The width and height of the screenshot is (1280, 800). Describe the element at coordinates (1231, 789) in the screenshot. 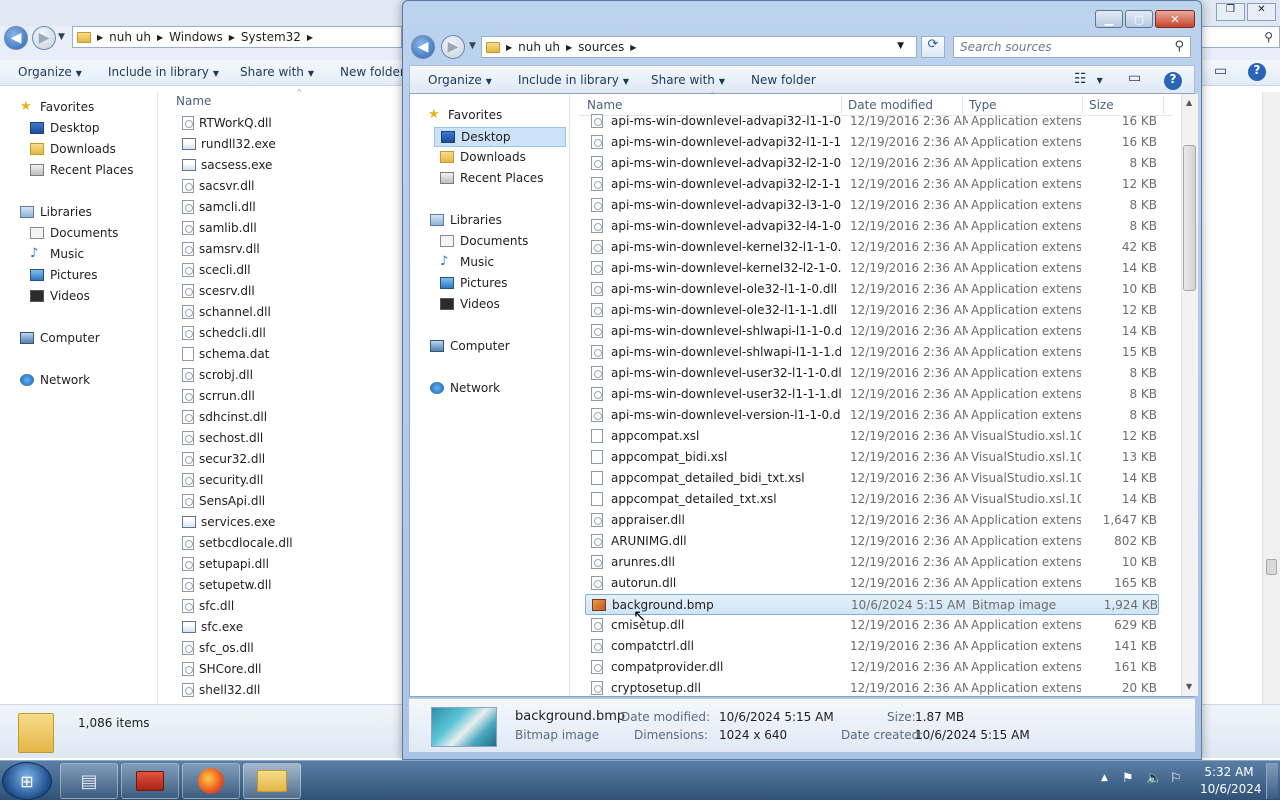

I see `clock-date: 10/6/2024` at that location.